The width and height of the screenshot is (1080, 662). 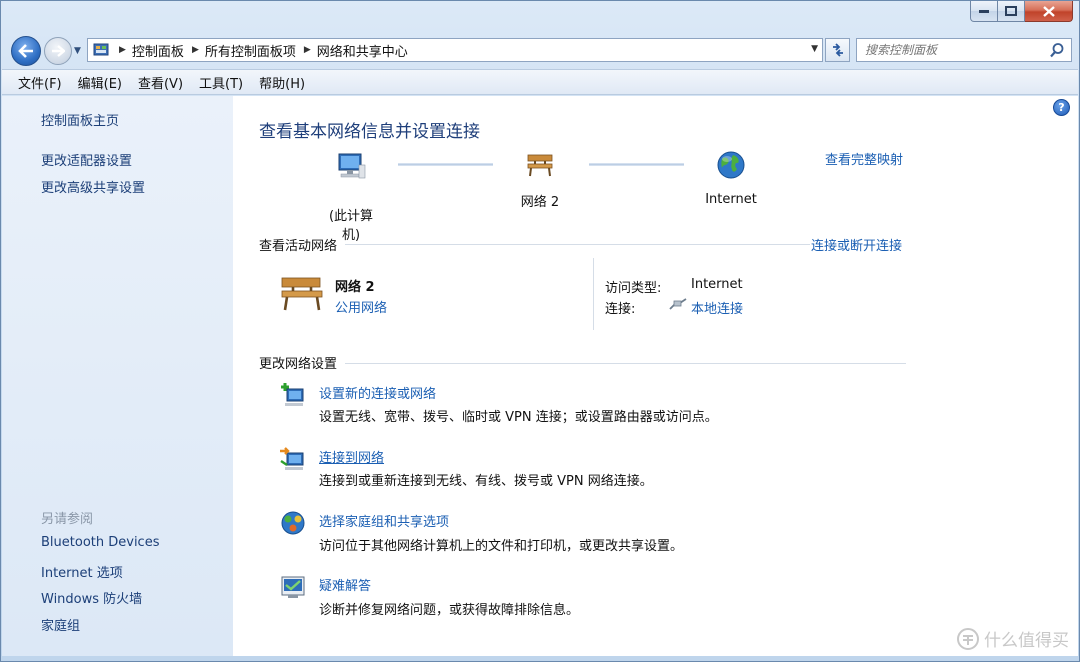 I want to click on this-computer-node: (此计算机), so click(x=351, y=197).